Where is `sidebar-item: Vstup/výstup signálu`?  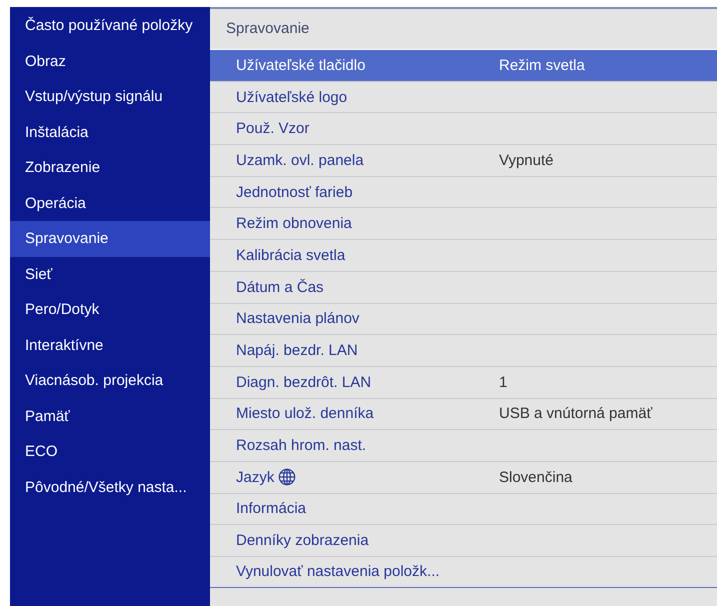 sidebar-item: Vstup/výstup signálu is located at coordinates (110, 96).